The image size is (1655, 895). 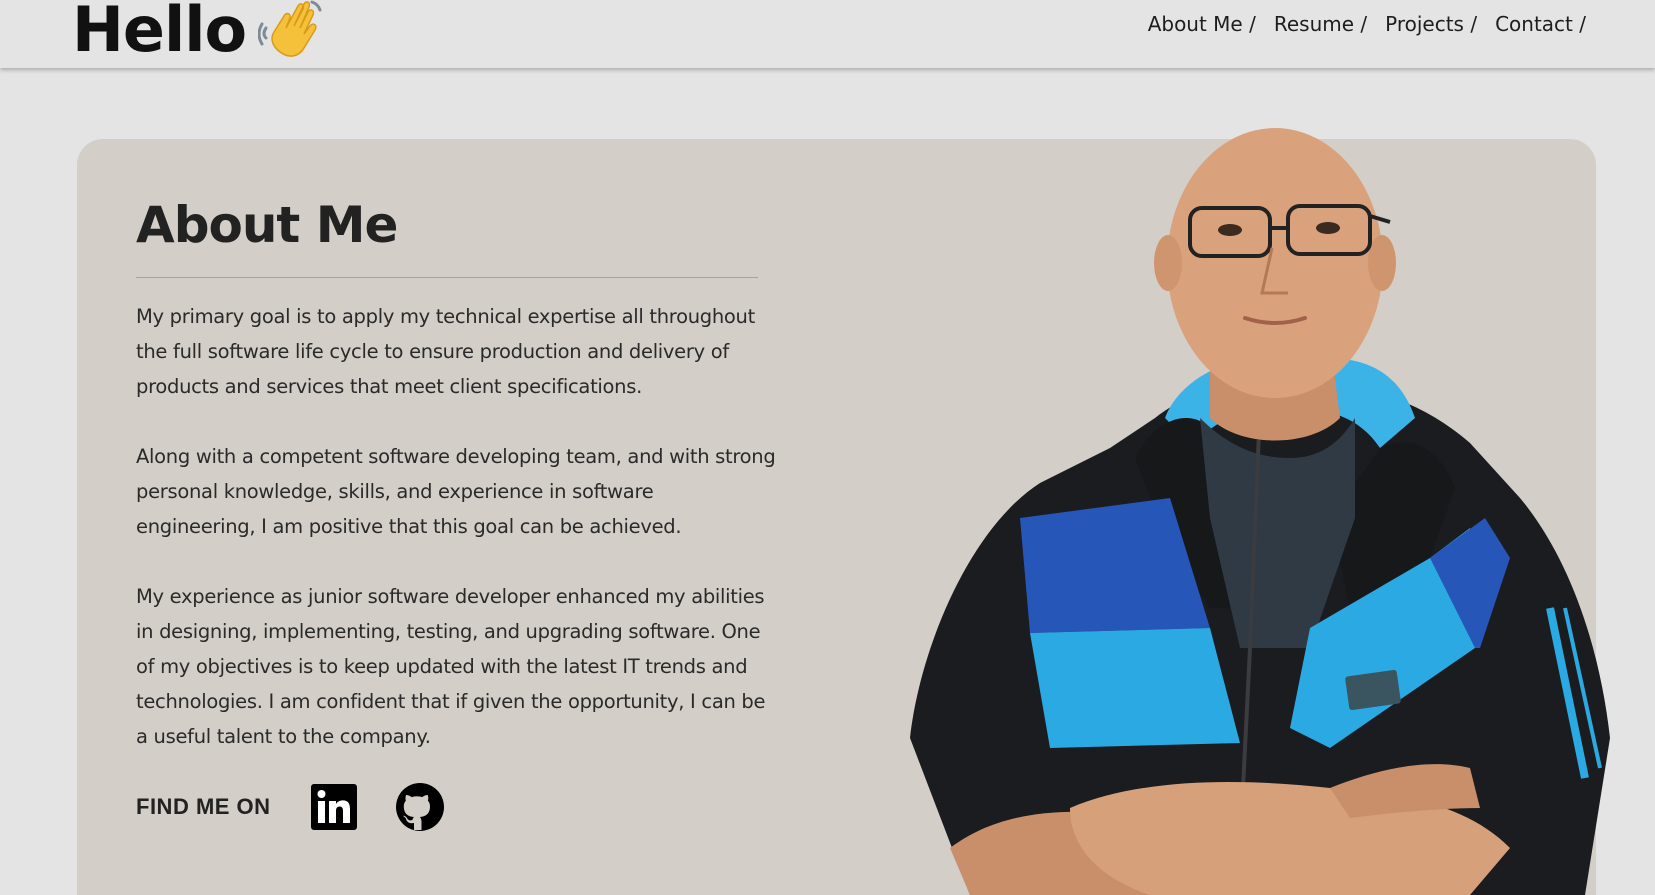 What do you see at coordinates (290, 807) in the screenshot?
I see `find-me-row: FIND ME ON` at bounding box center [290, 807].